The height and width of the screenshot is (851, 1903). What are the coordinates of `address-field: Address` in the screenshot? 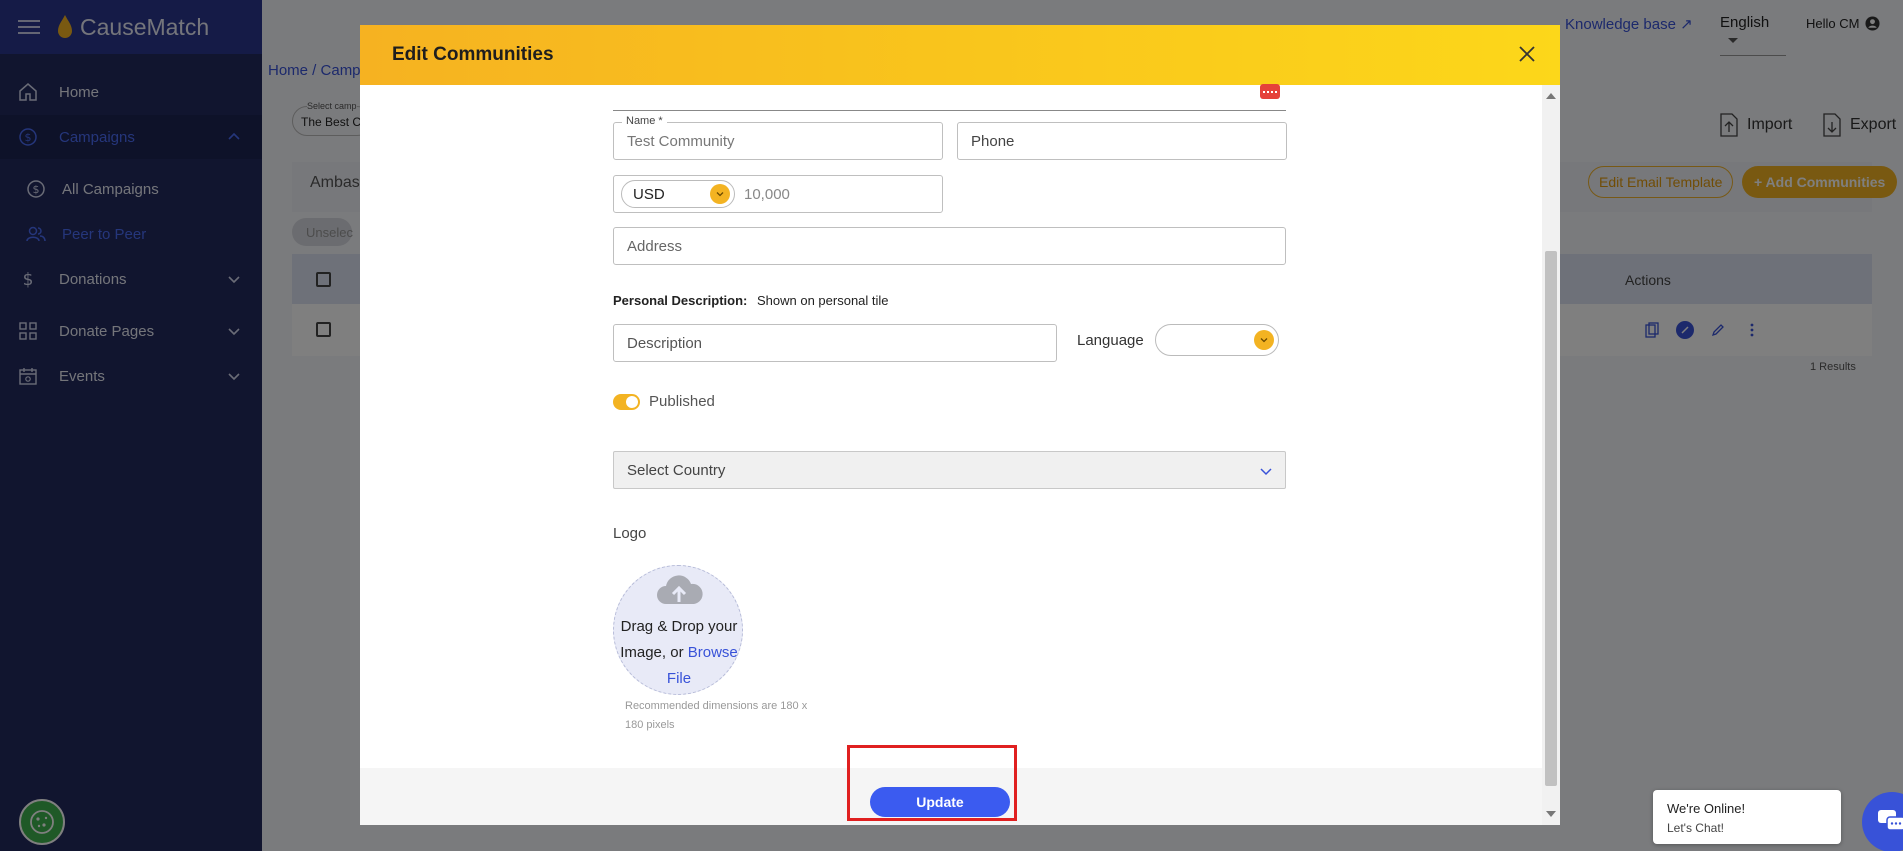 It's located at (949, 246).